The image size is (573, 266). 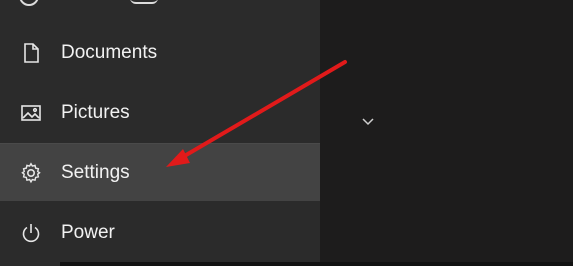 What do you see at coordinates (144, 2) in the screenshot?
I see `partial-label` at bounding box center [144, 2].